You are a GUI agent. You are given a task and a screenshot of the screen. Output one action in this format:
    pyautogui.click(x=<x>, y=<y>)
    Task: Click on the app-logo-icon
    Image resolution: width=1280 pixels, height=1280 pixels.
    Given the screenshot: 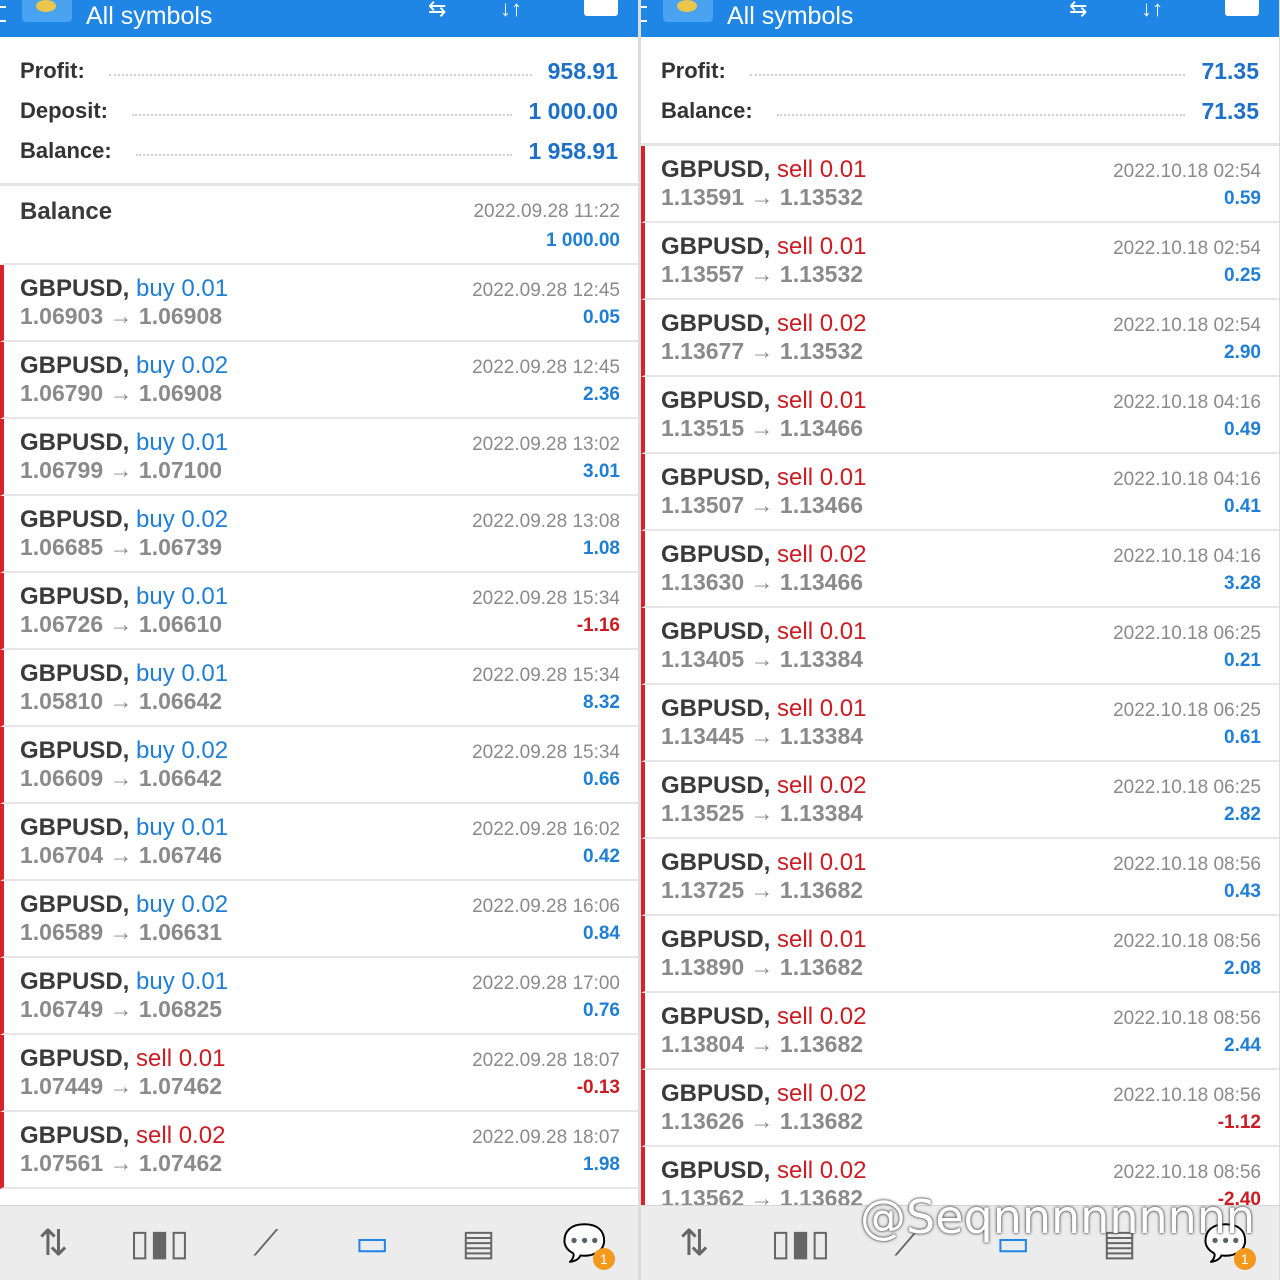 What is the action you would take?
    pyautogui.click(x=47, y=11)
    